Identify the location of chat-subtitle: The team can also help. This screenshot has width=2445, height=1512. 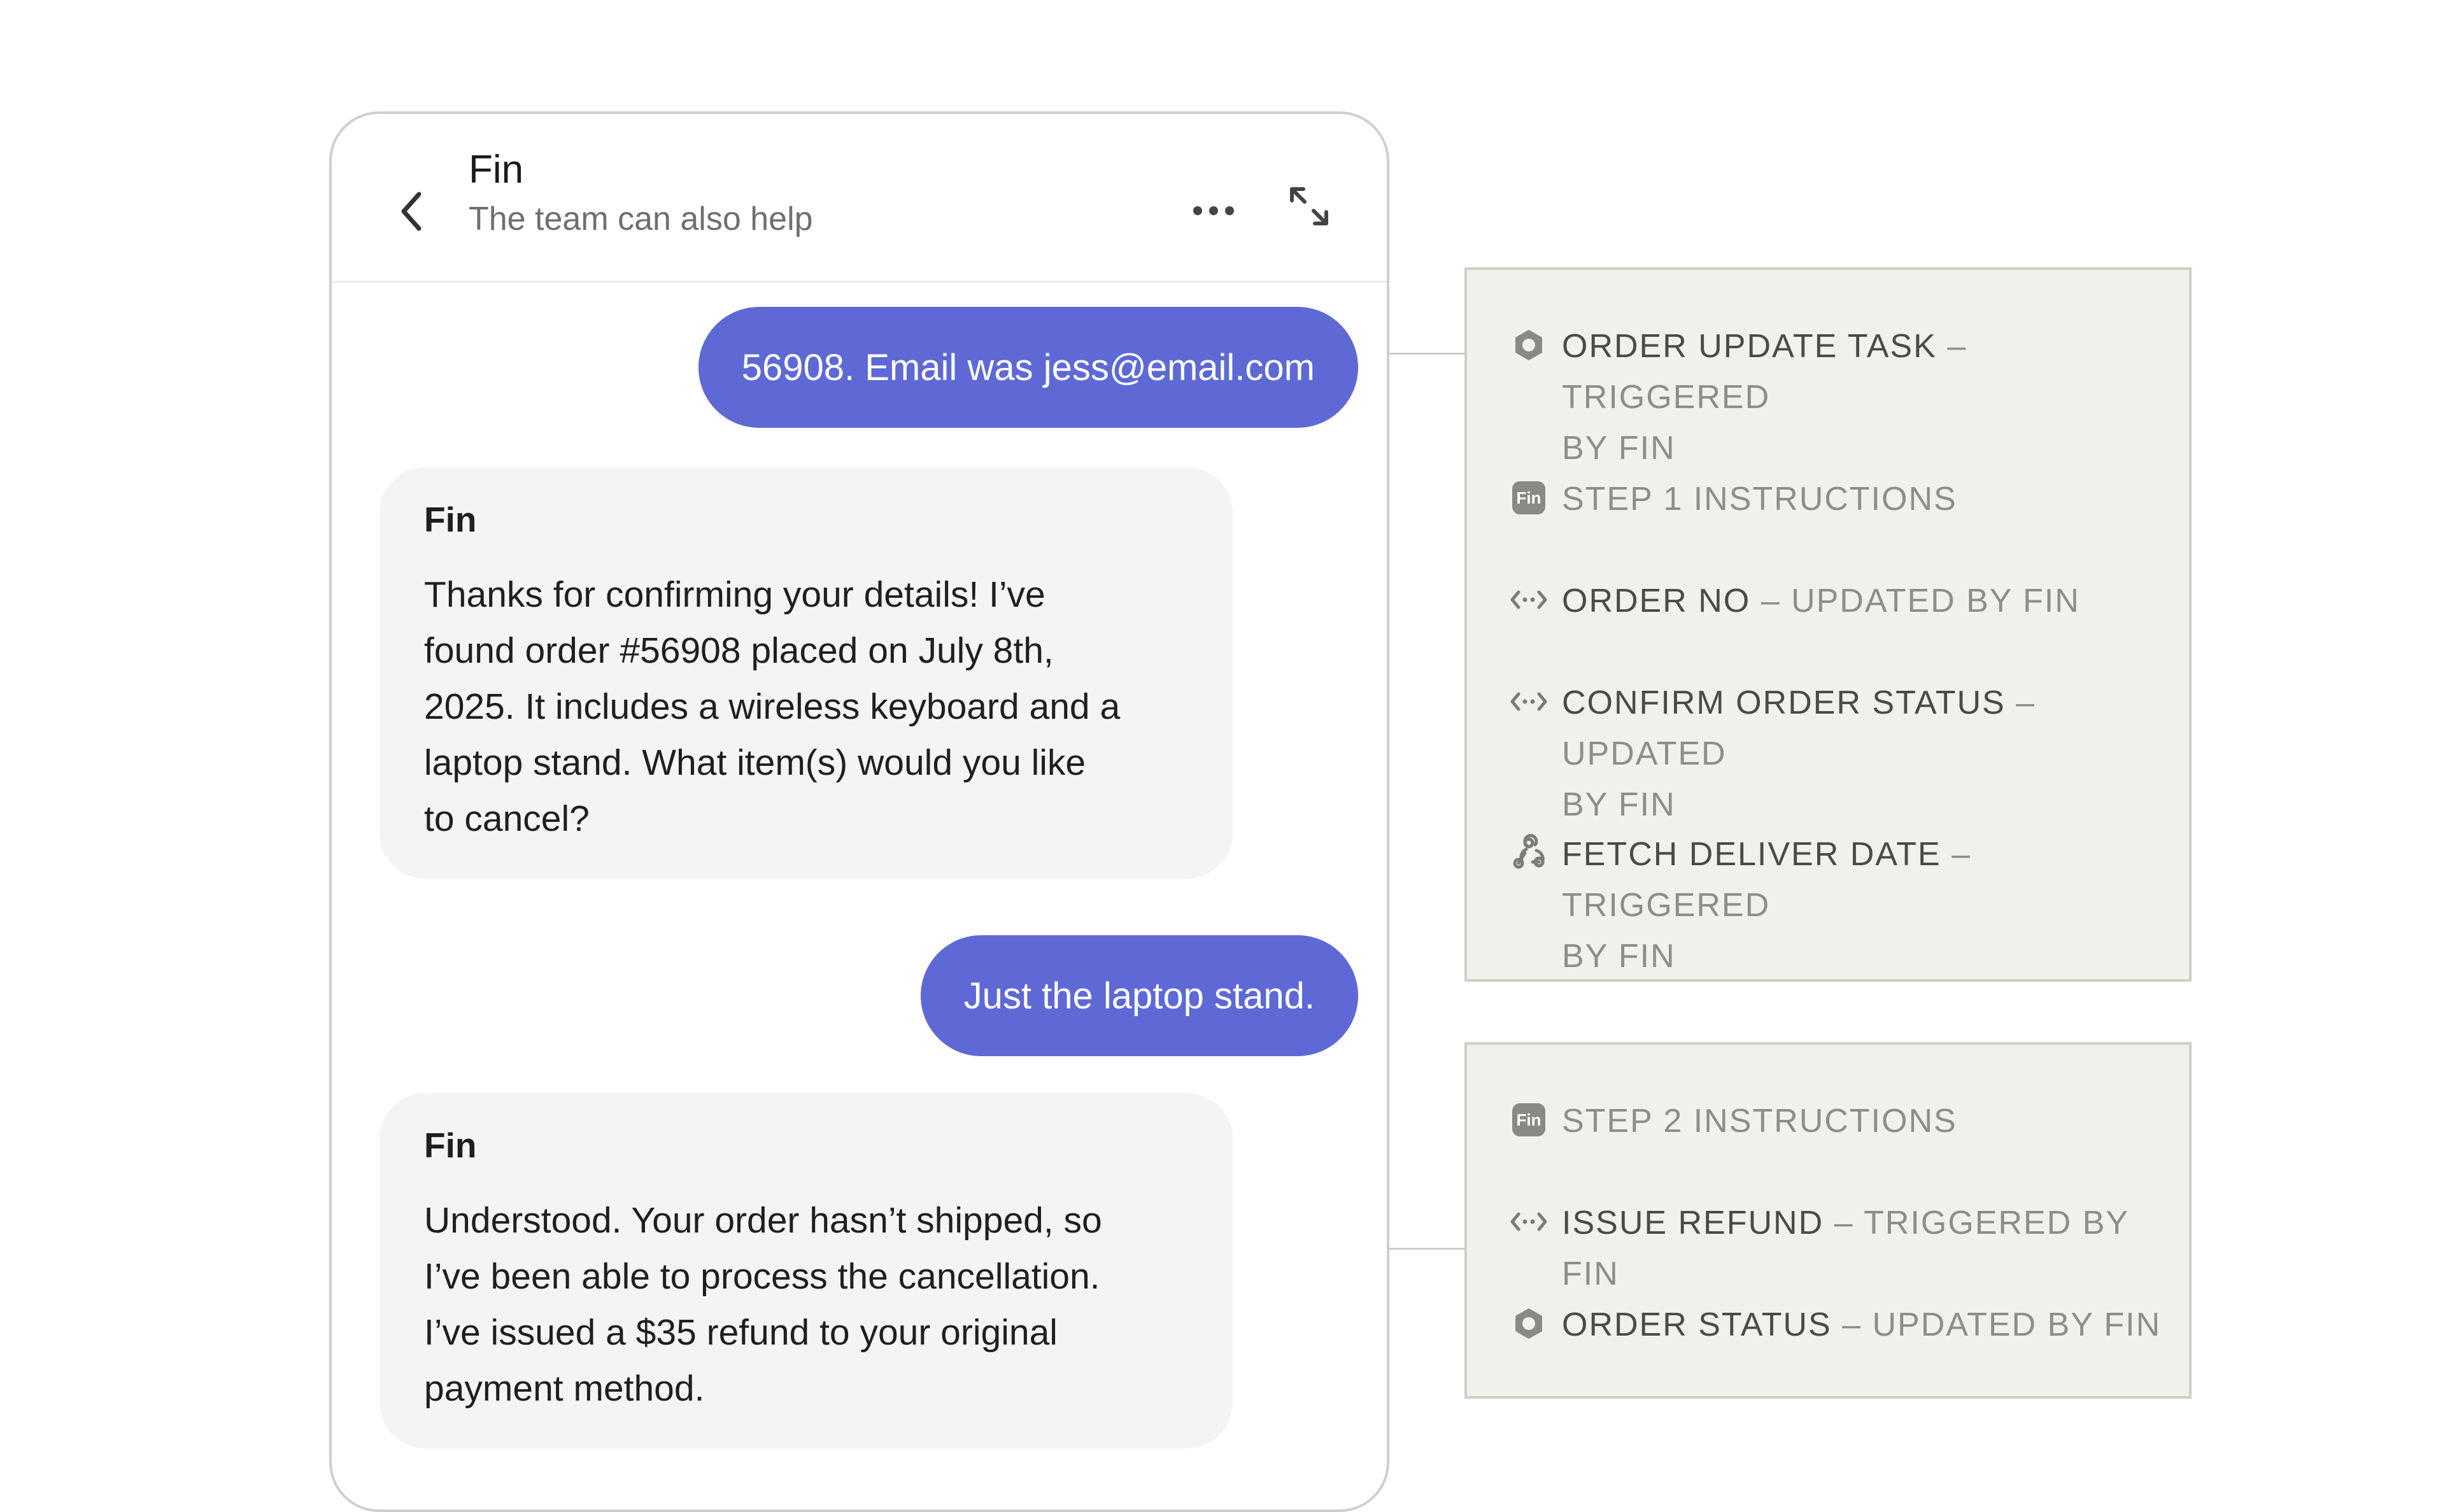
(641, 219).